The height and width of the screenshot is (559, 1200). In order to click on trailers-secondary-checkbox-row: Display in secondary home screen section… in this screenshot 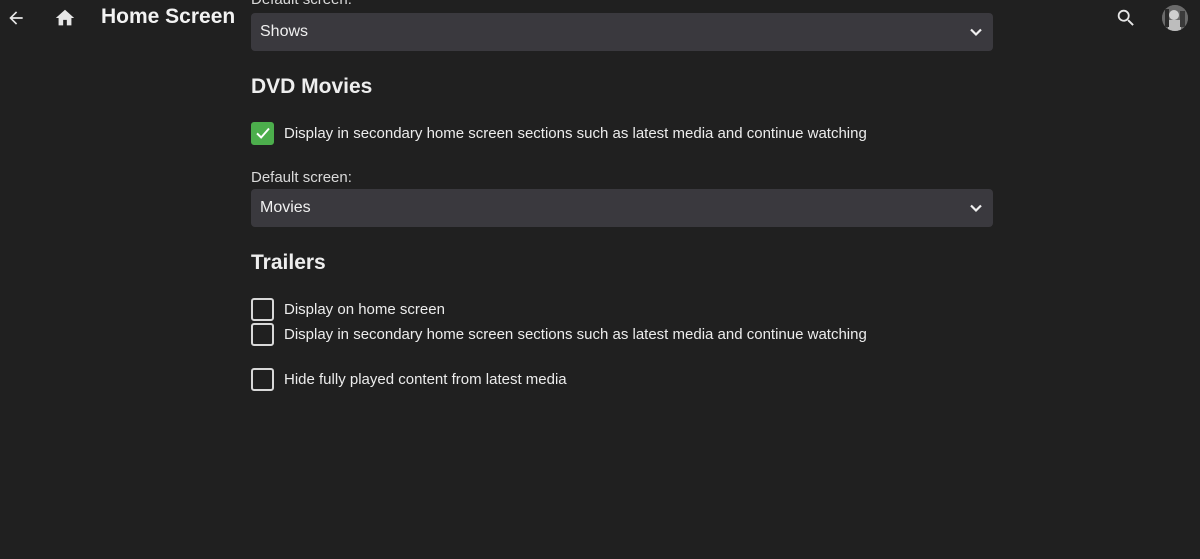, I will do `click(559, 334)`.